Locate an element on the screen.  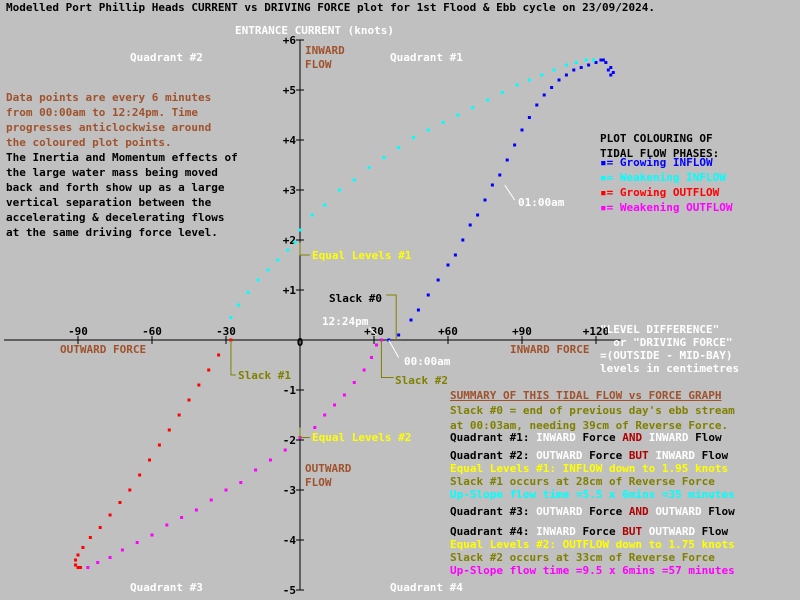
x-tick-label: +90 is located at coordinates (522, 331).